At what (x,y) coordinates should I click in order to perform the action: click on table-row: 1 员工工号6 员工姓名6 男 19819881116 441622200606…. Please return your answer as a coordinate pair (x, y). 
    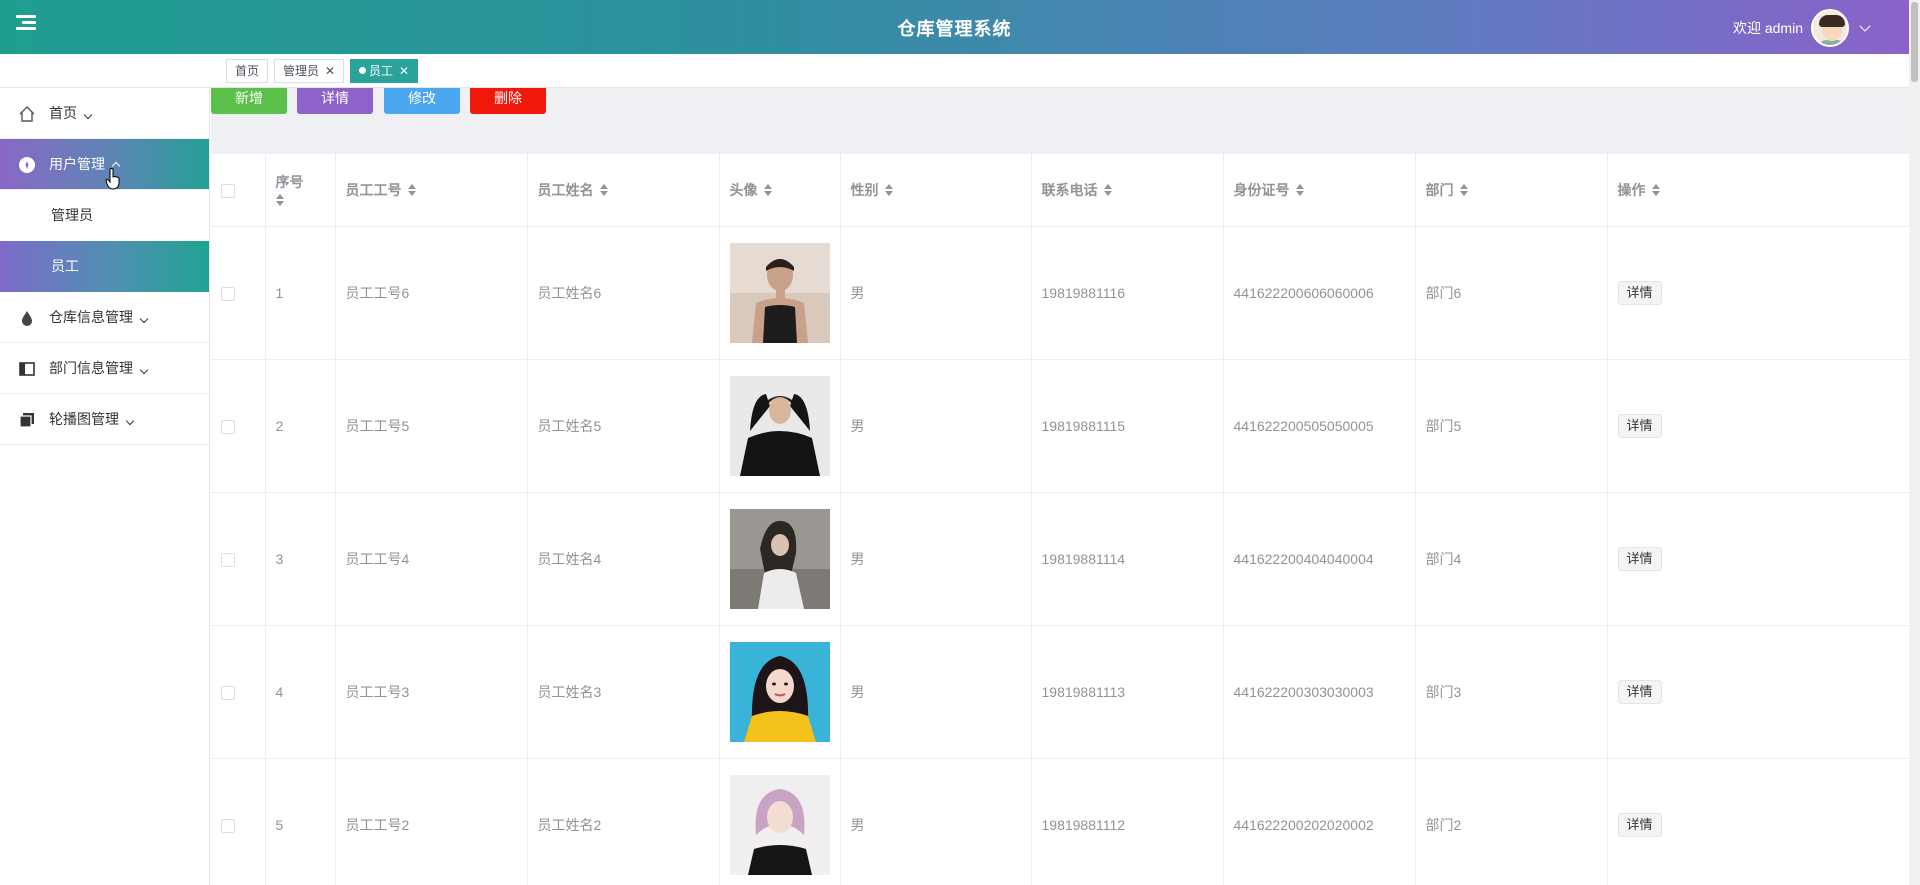
    Looking at the image, I should click on (1060, 293).